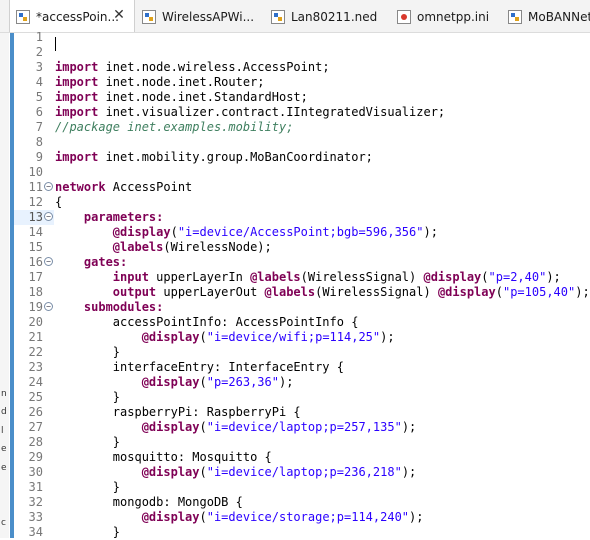 This screenshot has width=590, height=540. What do you see at coordinates (35, 487) in the screenshot?
I see `line-number: 31` at bounding box center [35, 487].